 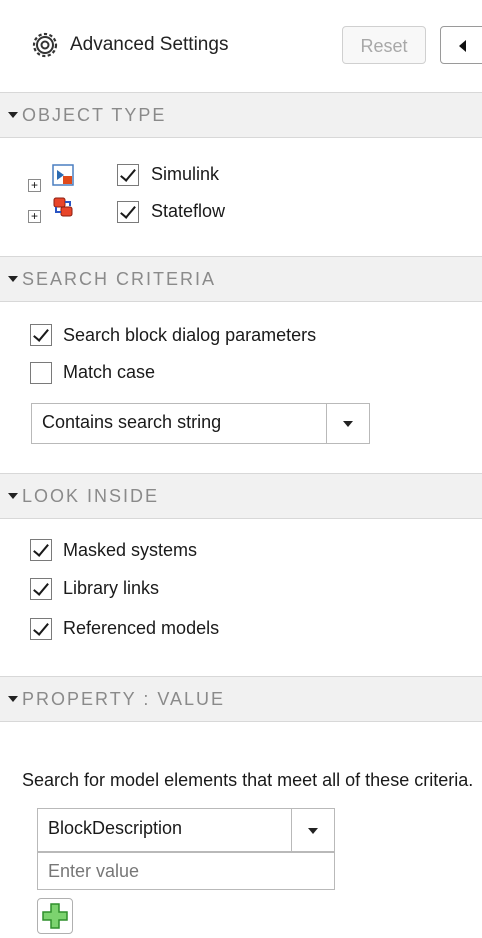 I want to click on reset-button: Reset, so click(x=384, y=45).